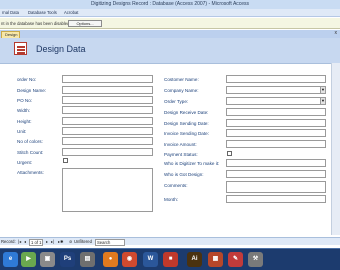 The image size is (340, 270). Describe the element at coordinates (65, 160) in the screenshot. I see `urgent-checkbox` at that location.